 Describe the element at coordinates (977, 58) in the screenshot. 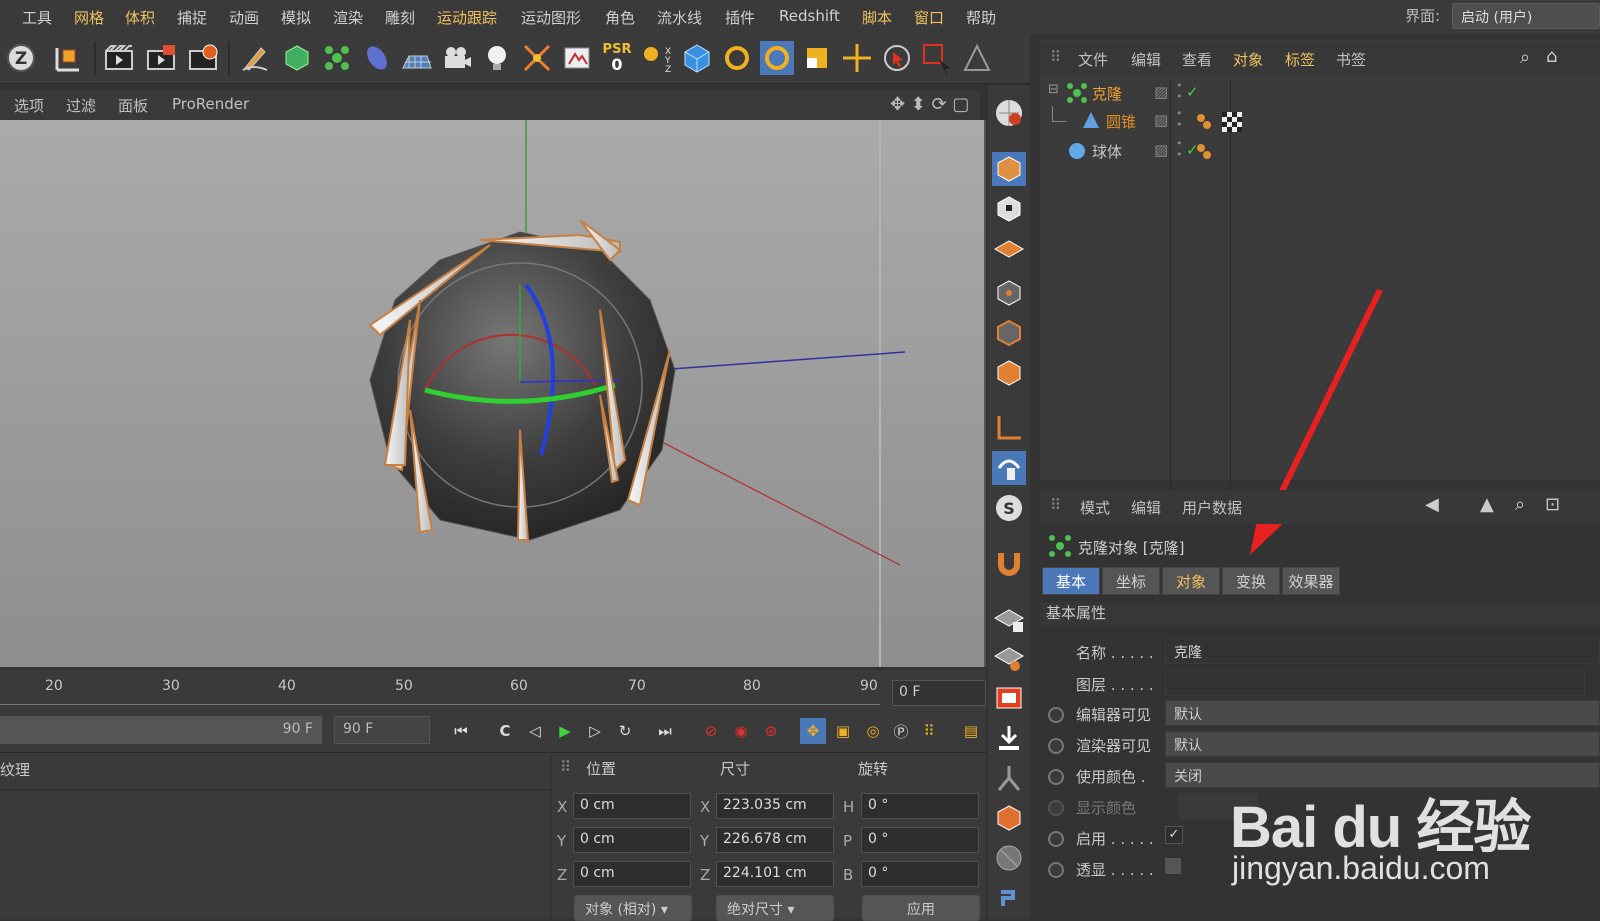

I see `live-select-icon` at that location.